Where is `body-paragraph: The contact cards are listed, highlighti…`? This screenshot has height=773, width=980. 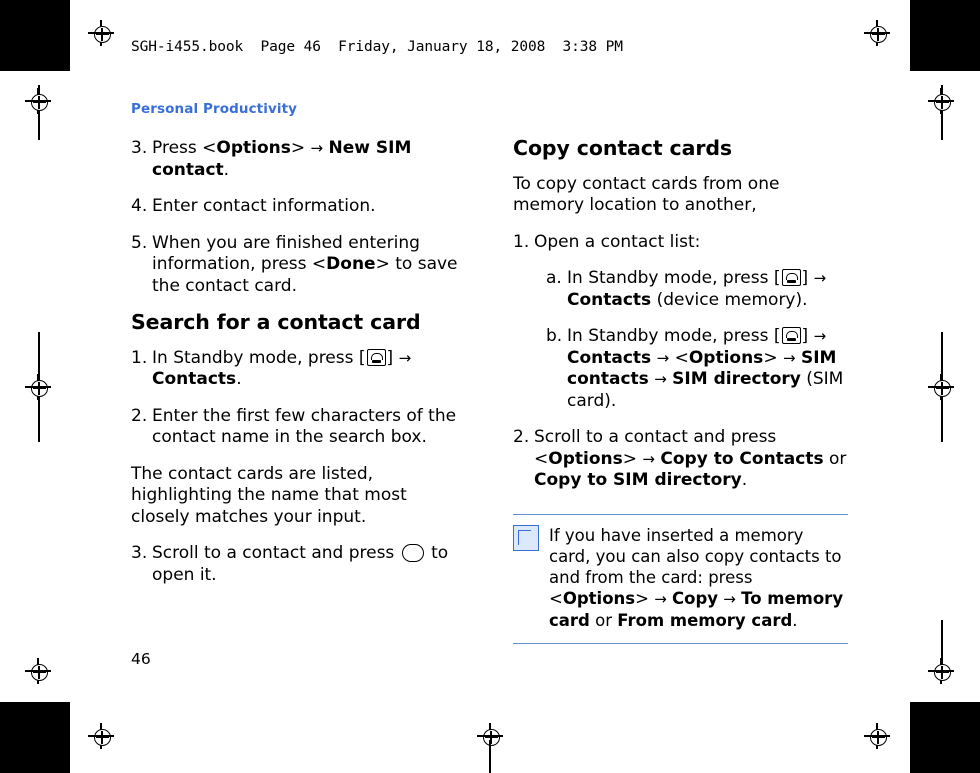
body-paragraph: The contact cards are listed, highlighti… is located at coordinates (269, 495).